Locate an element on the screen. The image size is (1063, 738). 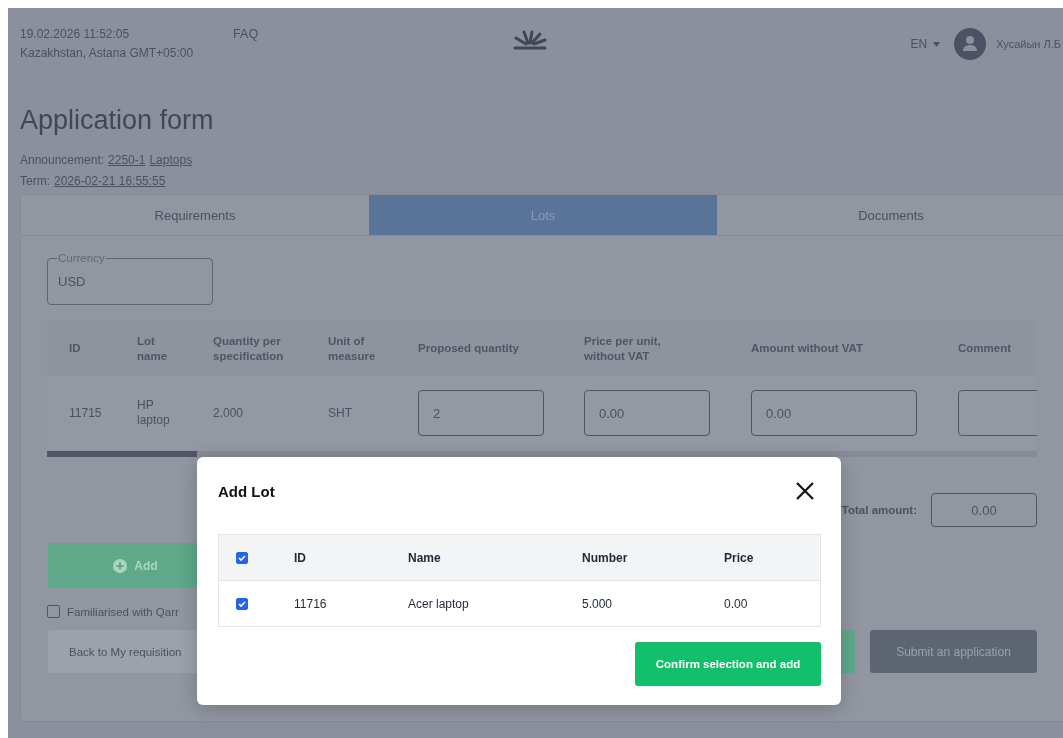
announcement-number-link: 2250-1 is located at coordinates (127, 160).